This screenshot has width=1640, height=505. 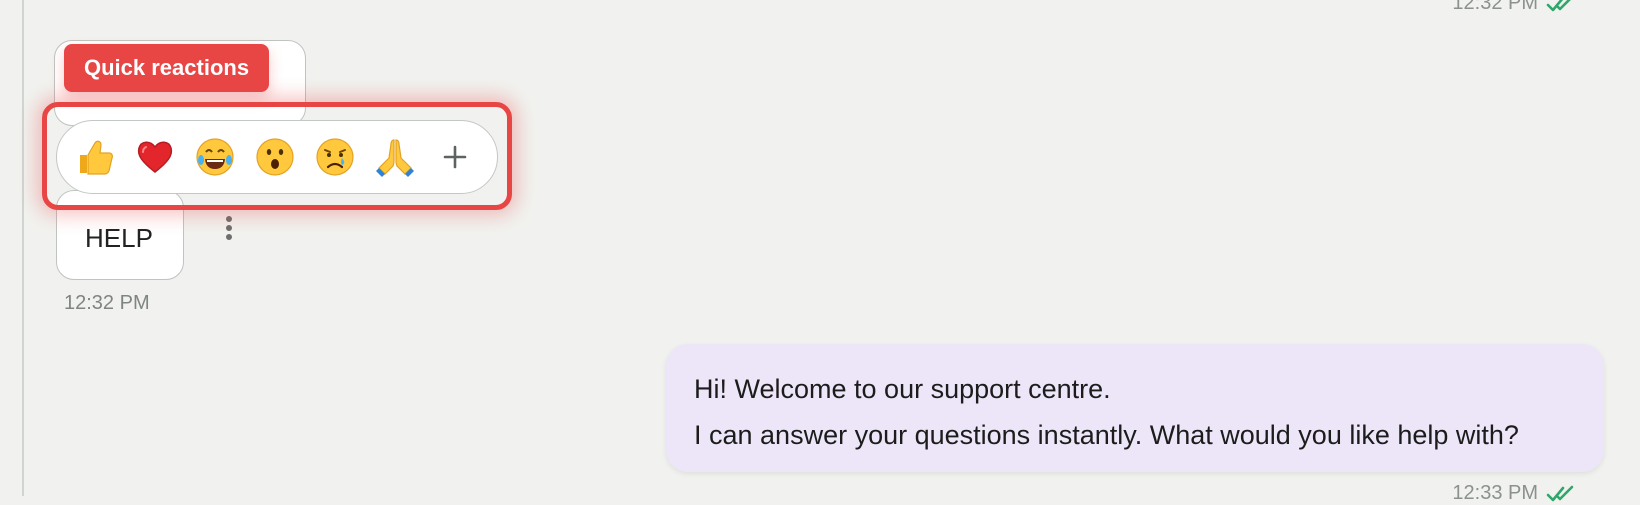 What do you see at coordinates (167, 68) in the screenshot?
I see `quick-reactions-tooltip: Quick reactions` at bounding box center [167, 68].